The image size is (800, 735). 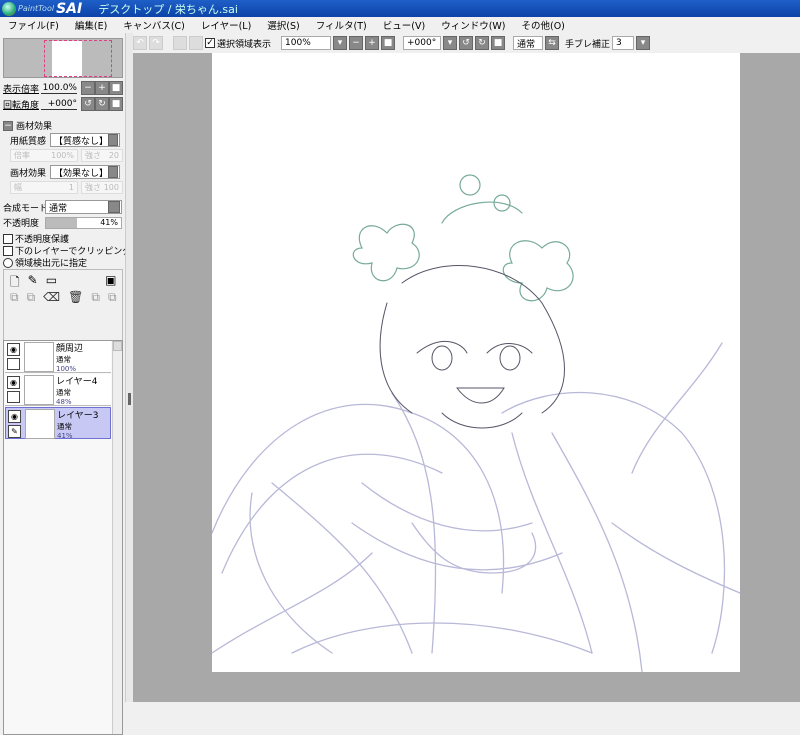 What do you see at coordinates (196, 43) in the screenshot?
I see `invert-selection-icon` at bounding box center [196, 43].